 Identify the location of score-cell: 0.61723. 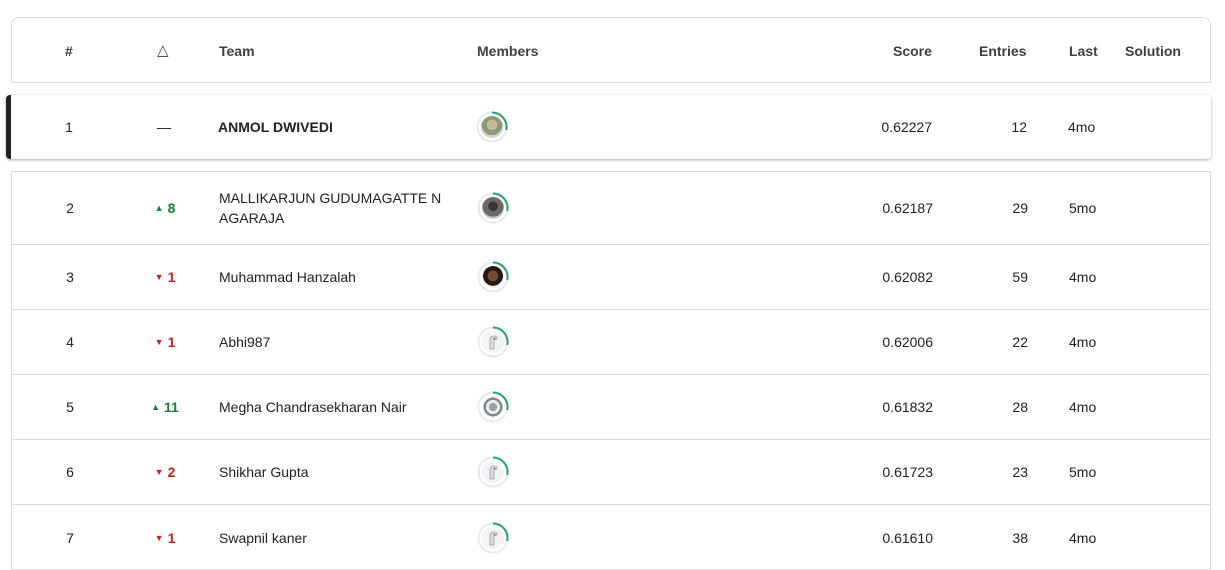
(907, 472).